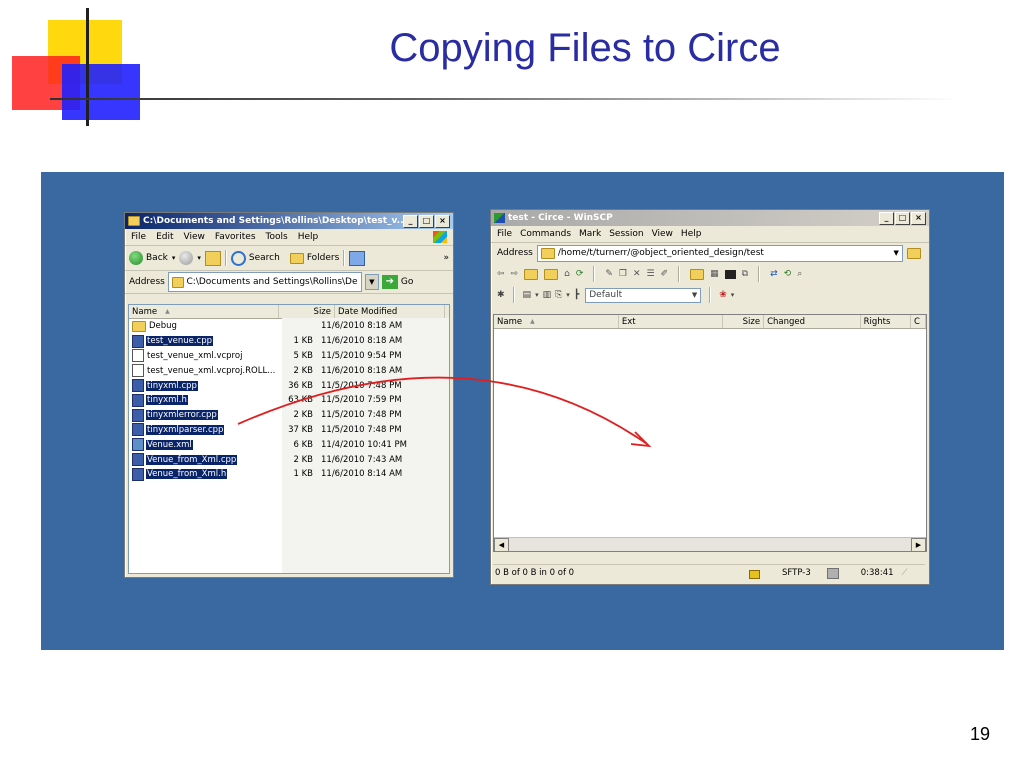 This screenshot has width=1024, height=768. Describe the element at coordinates (87, 67) in the screenshot. I see `decor-vertical-line` at that location.